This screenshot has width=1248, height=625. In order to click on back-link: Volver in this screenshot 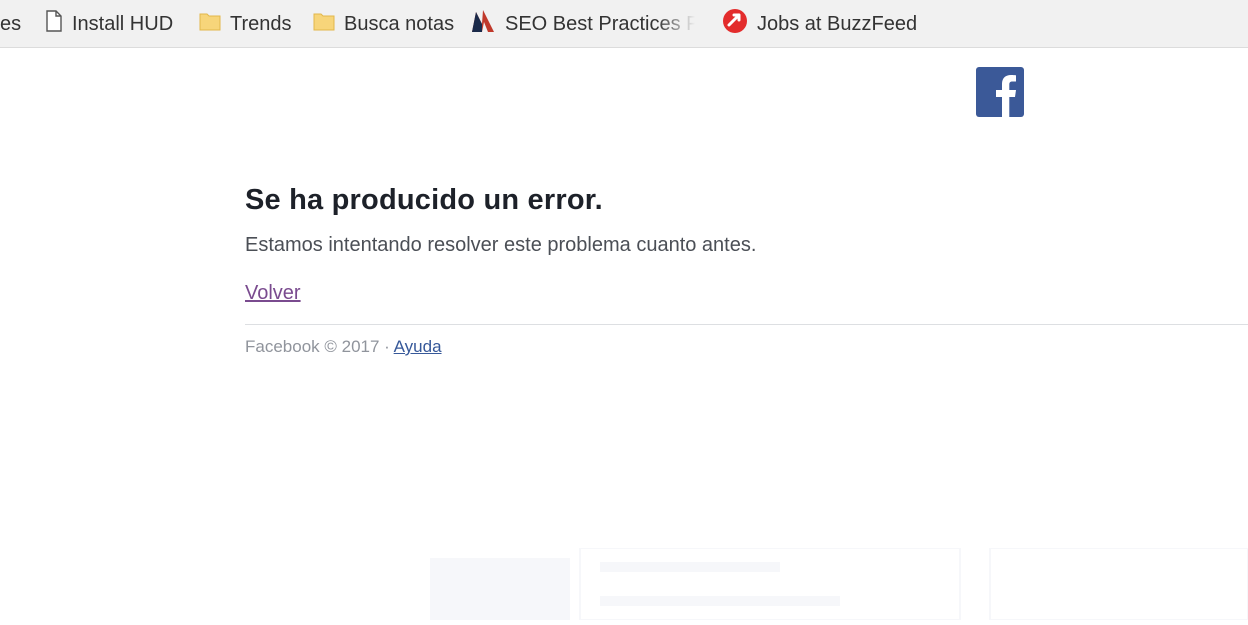, I will do `click(273, 293)`.